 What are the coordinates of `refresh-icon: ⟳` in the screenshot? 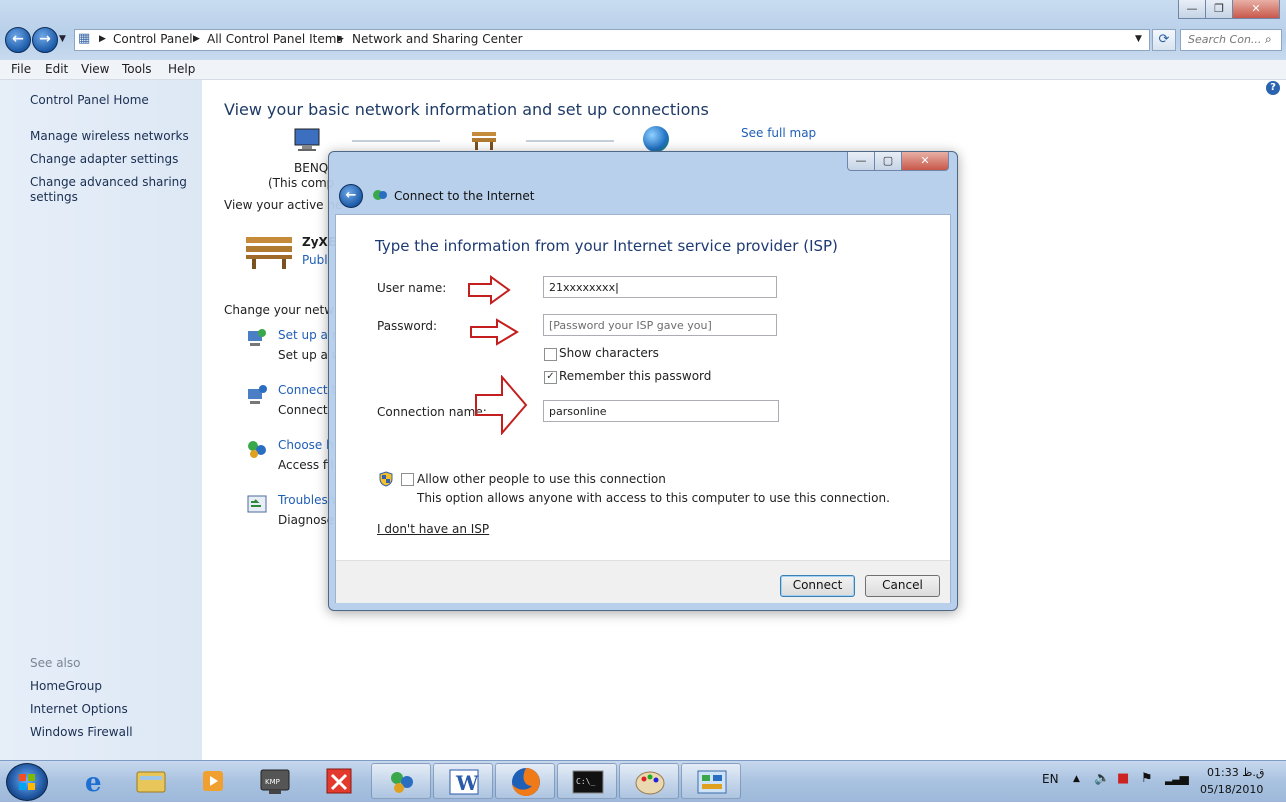 It's located at (1164, 40).